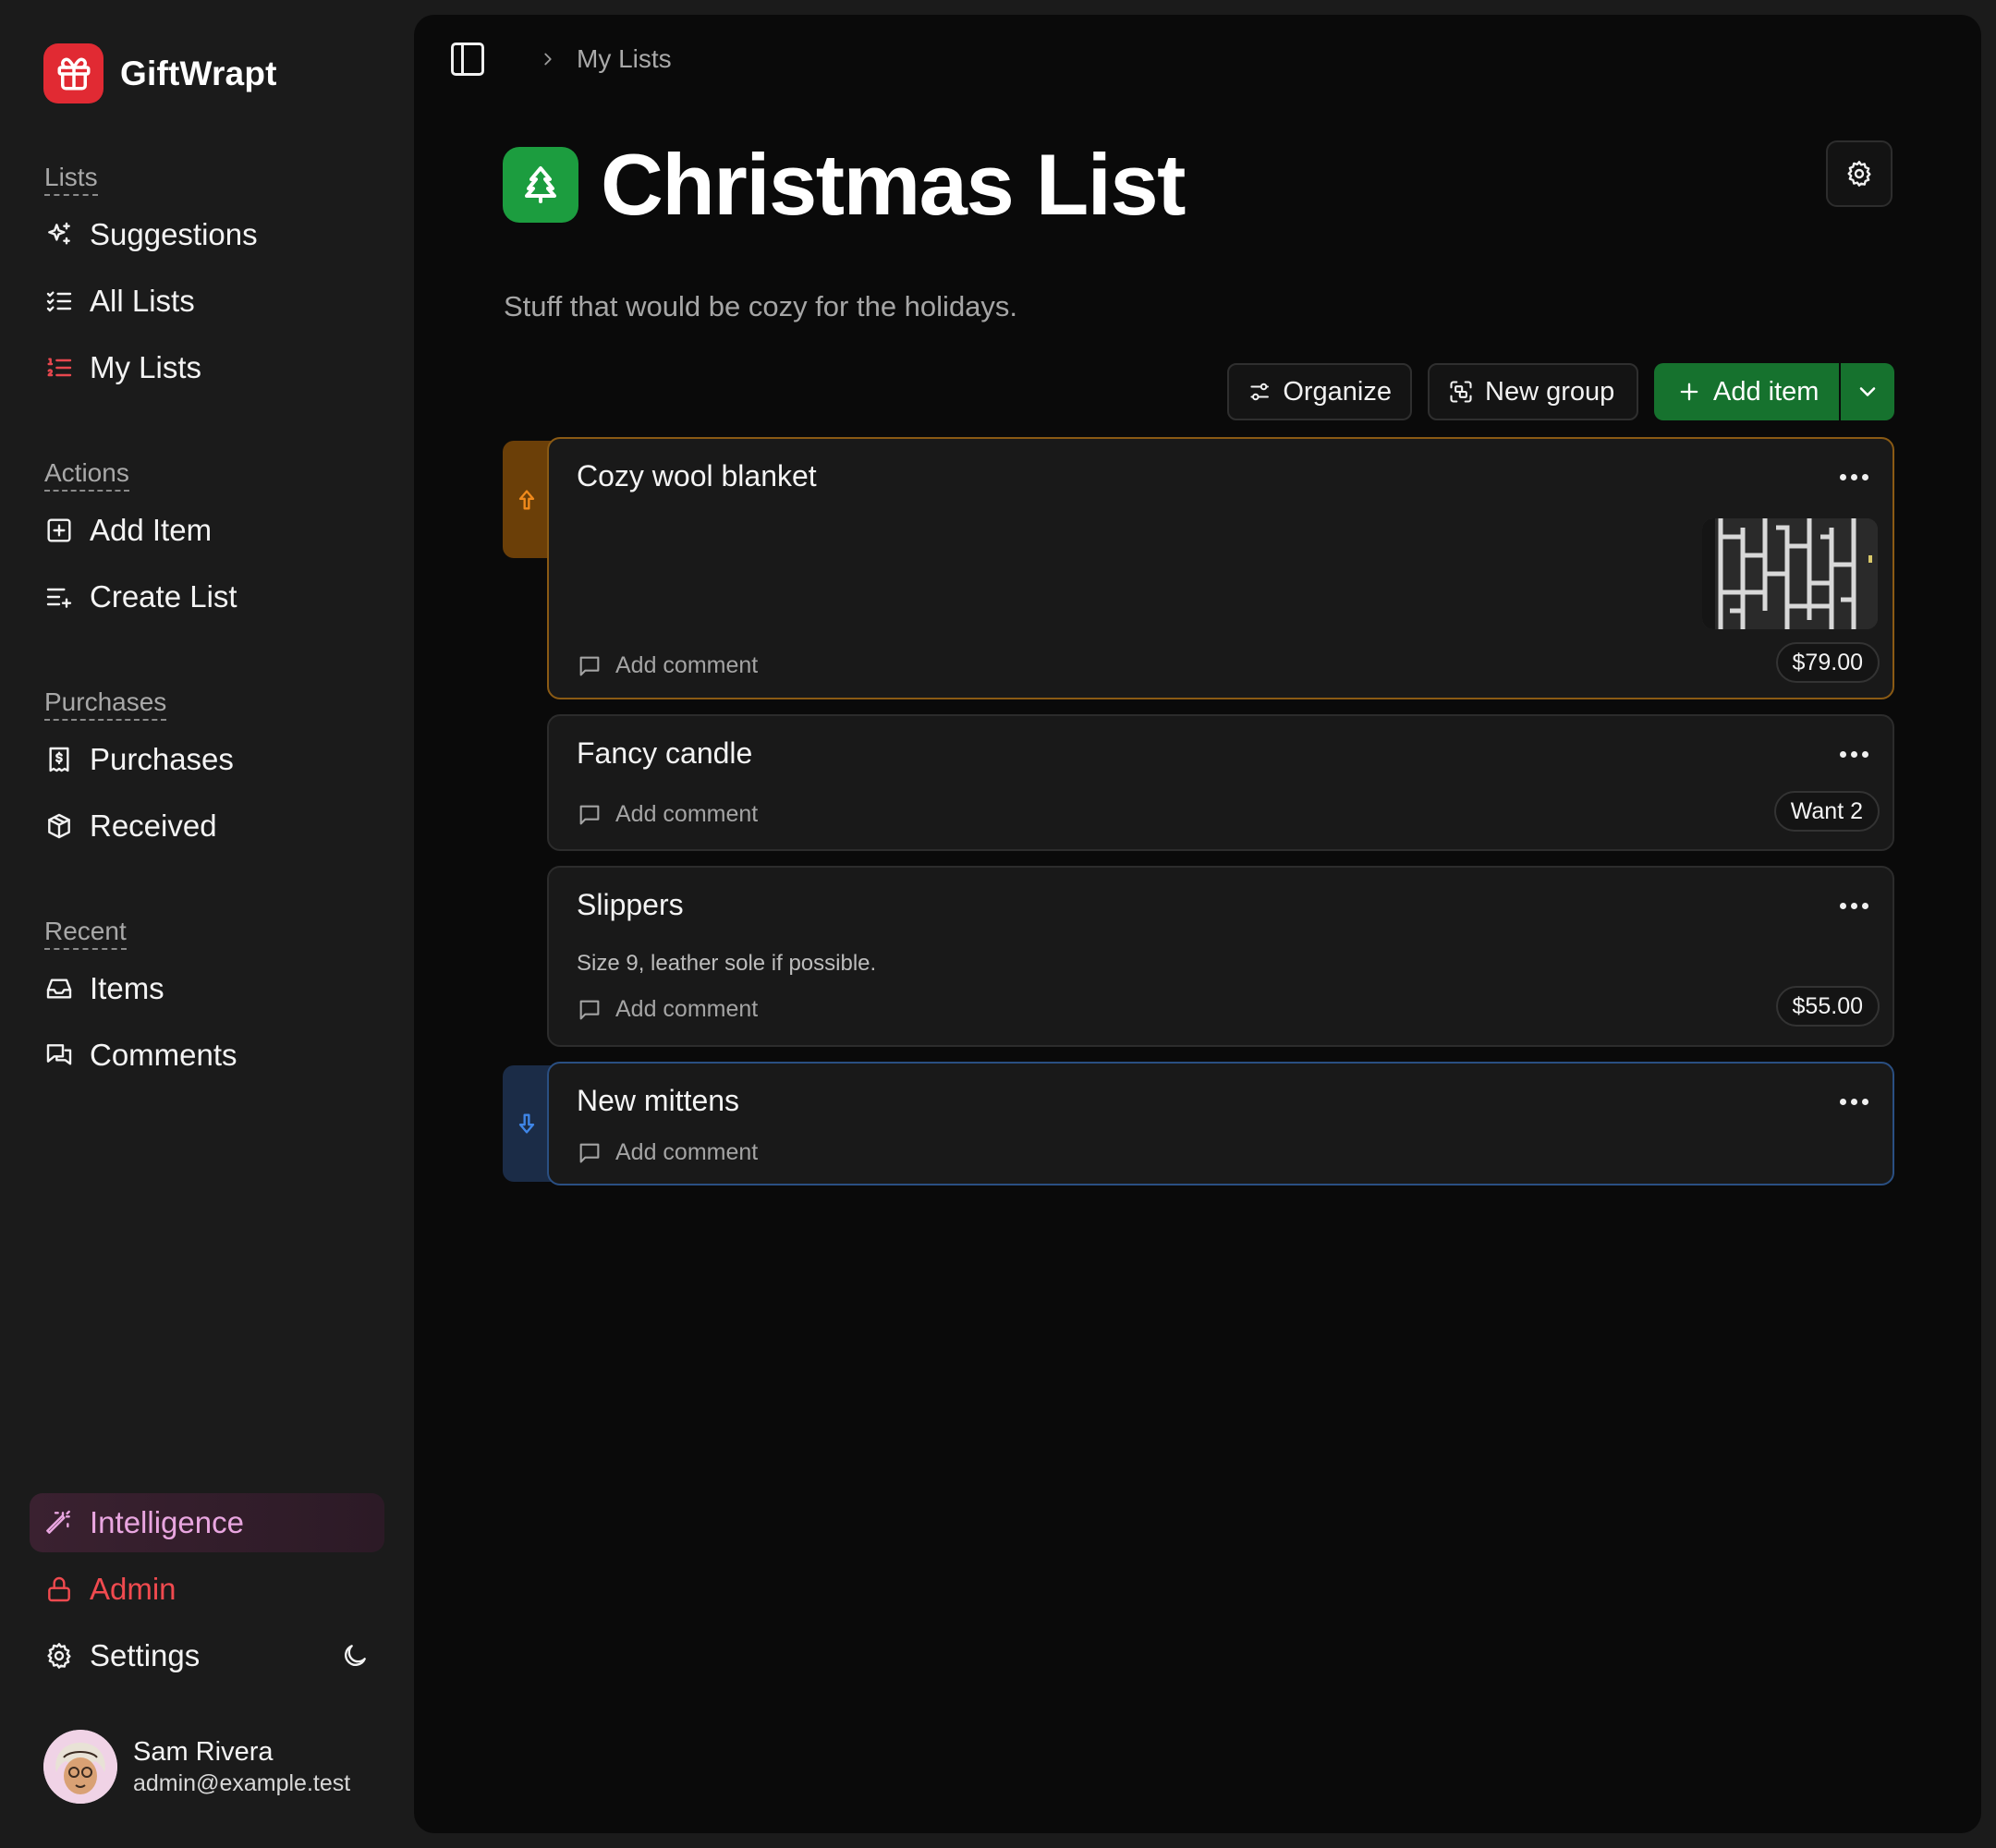 The width and height of the screenshot is (1996, 1848). I want to click on arrow-up-icon, so click(526, 499).